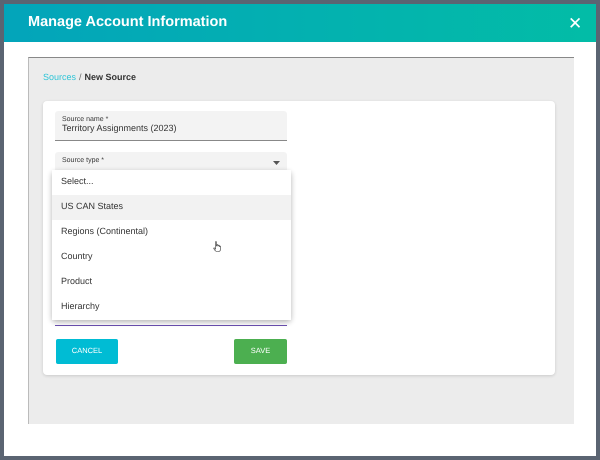 The width and height of the screenshot is (600, 460). What do you see at coordinates (171, 307) in the screenshot?
I see `menu-item: Hierarchy` at bounding box center [171, 307].